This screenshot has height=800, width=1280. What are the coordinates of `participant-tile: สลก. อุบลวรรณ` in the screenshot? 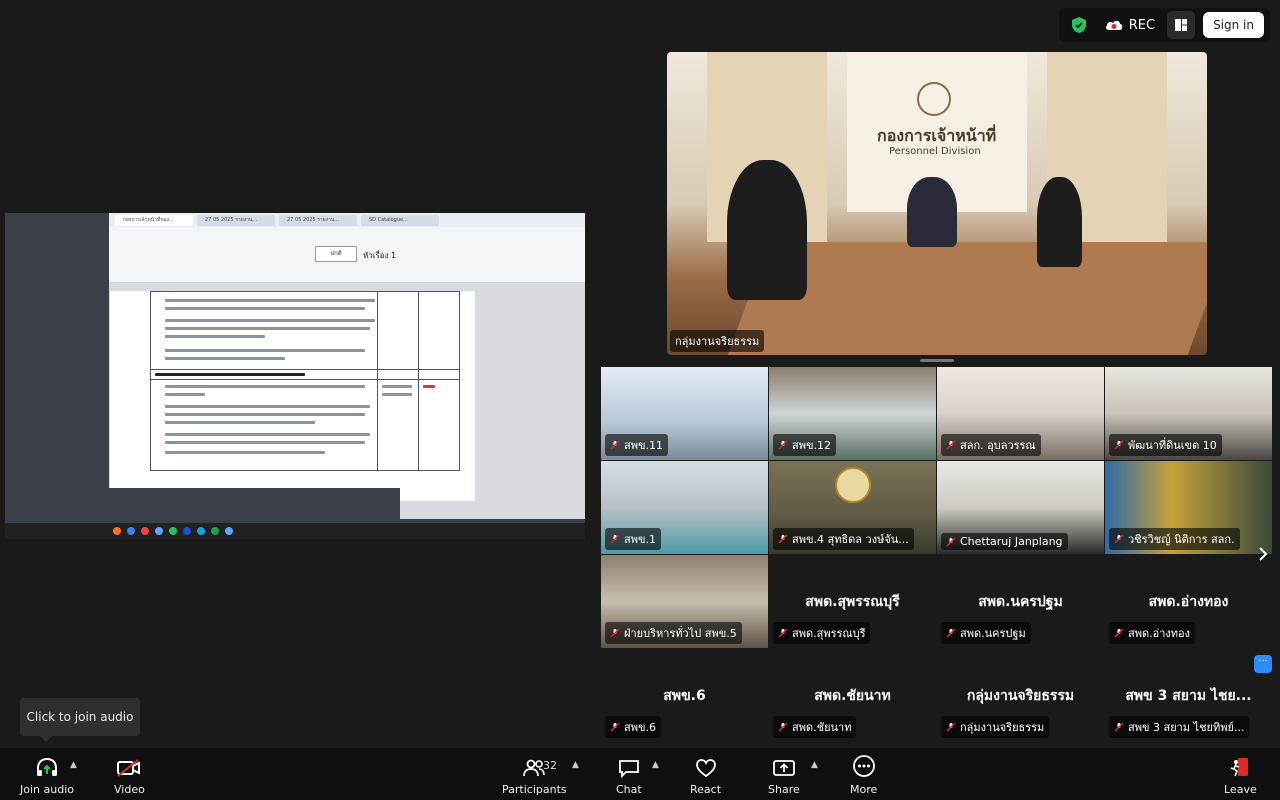 It's located at (1020, 413).